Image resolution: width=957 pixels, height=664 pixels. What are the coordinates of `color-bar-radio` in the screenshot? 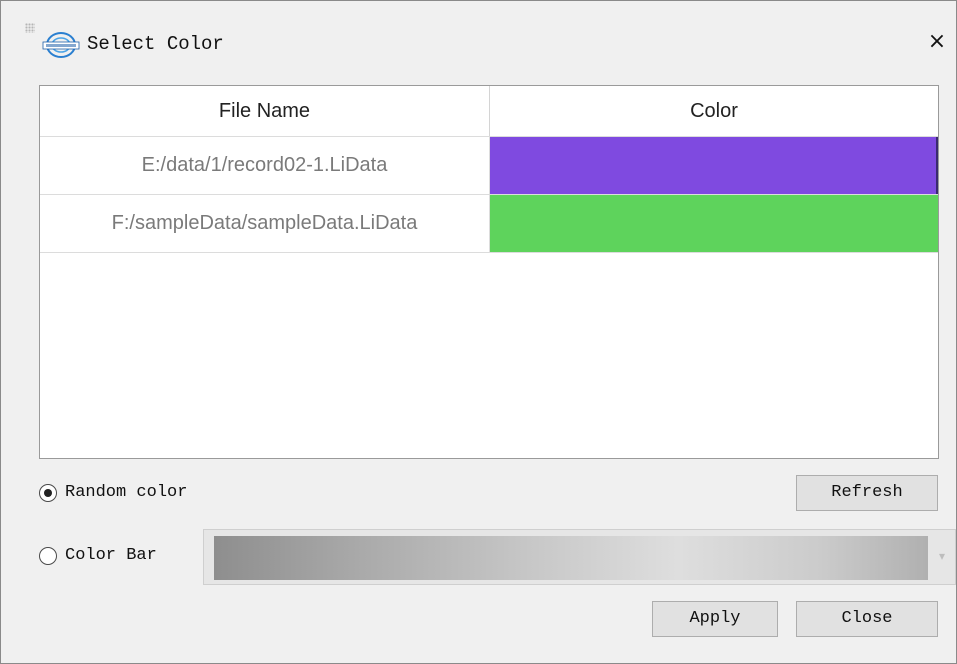 It's located at (48, 556).